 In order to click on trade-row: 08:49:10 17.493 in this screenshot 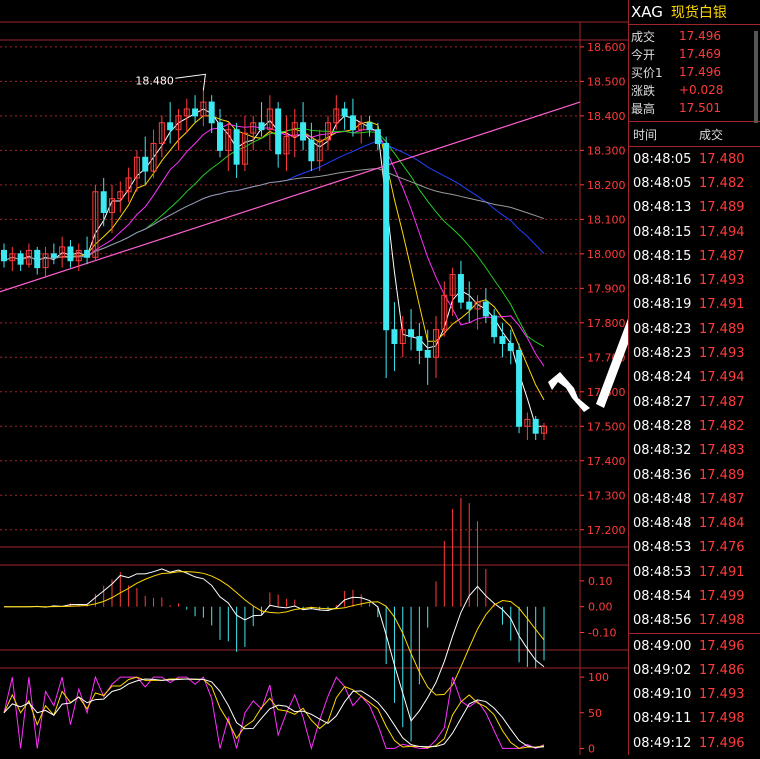, I will do `click(694, 695)`.